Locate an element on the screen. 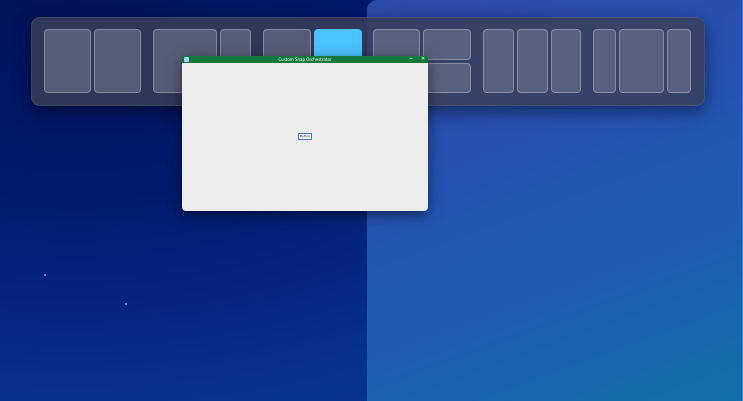 The image size is (743, 401). snap-layout-two-halves is located at coordinates (93, 61).